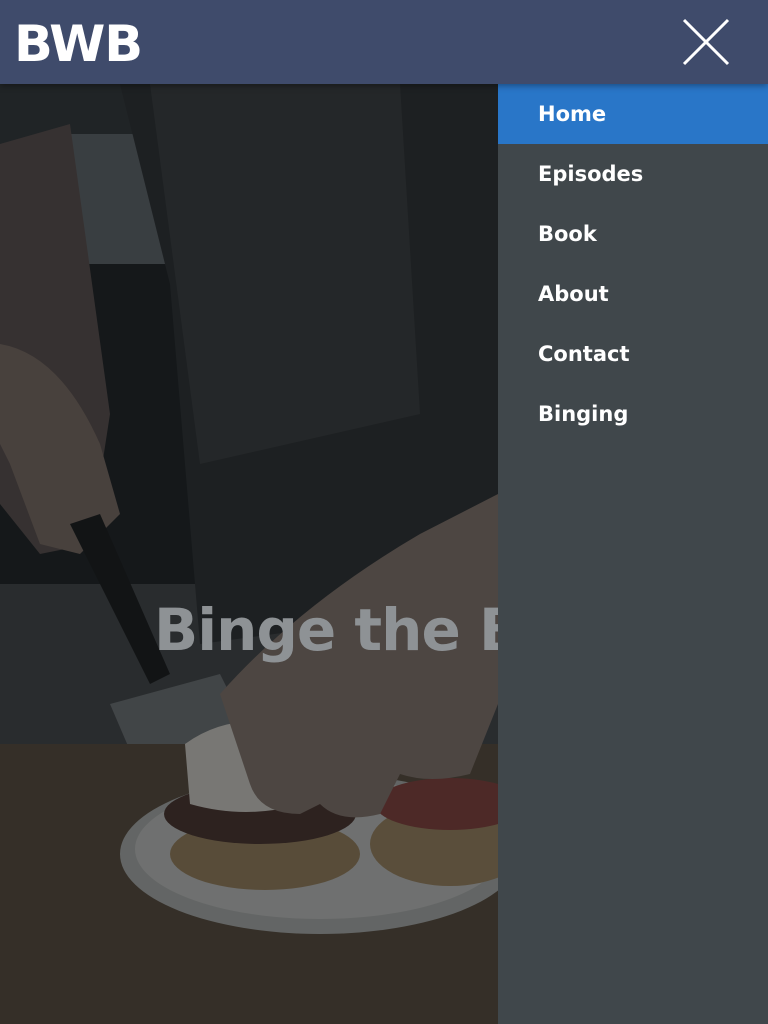 The image size is (768, 1024). I want to click on site-header: BWB, so click(384, 42).